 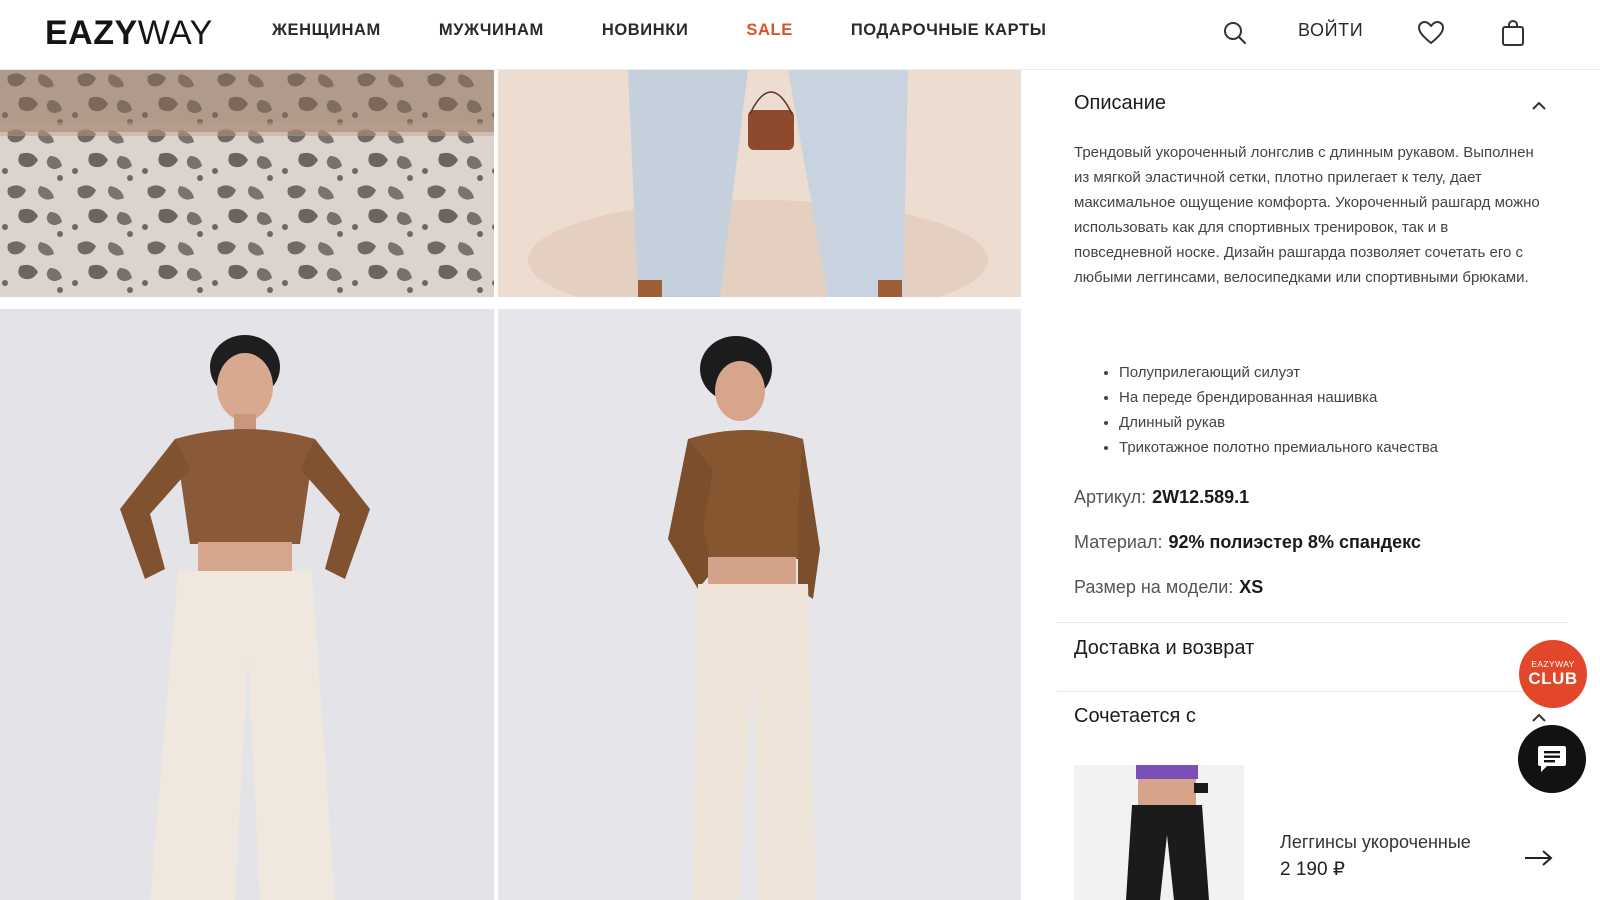 I want to click on chevron-up-icon, so click(x=1539, y=106).